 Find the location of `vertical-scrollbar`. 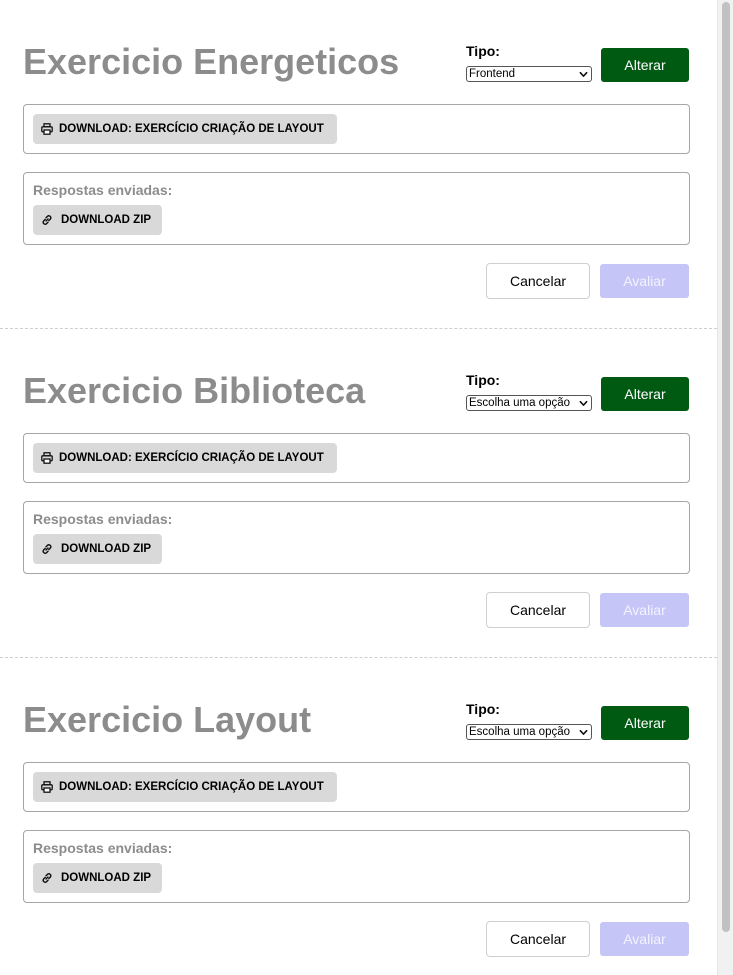

vertical-scrollbar is located at coordinates (725, 487).